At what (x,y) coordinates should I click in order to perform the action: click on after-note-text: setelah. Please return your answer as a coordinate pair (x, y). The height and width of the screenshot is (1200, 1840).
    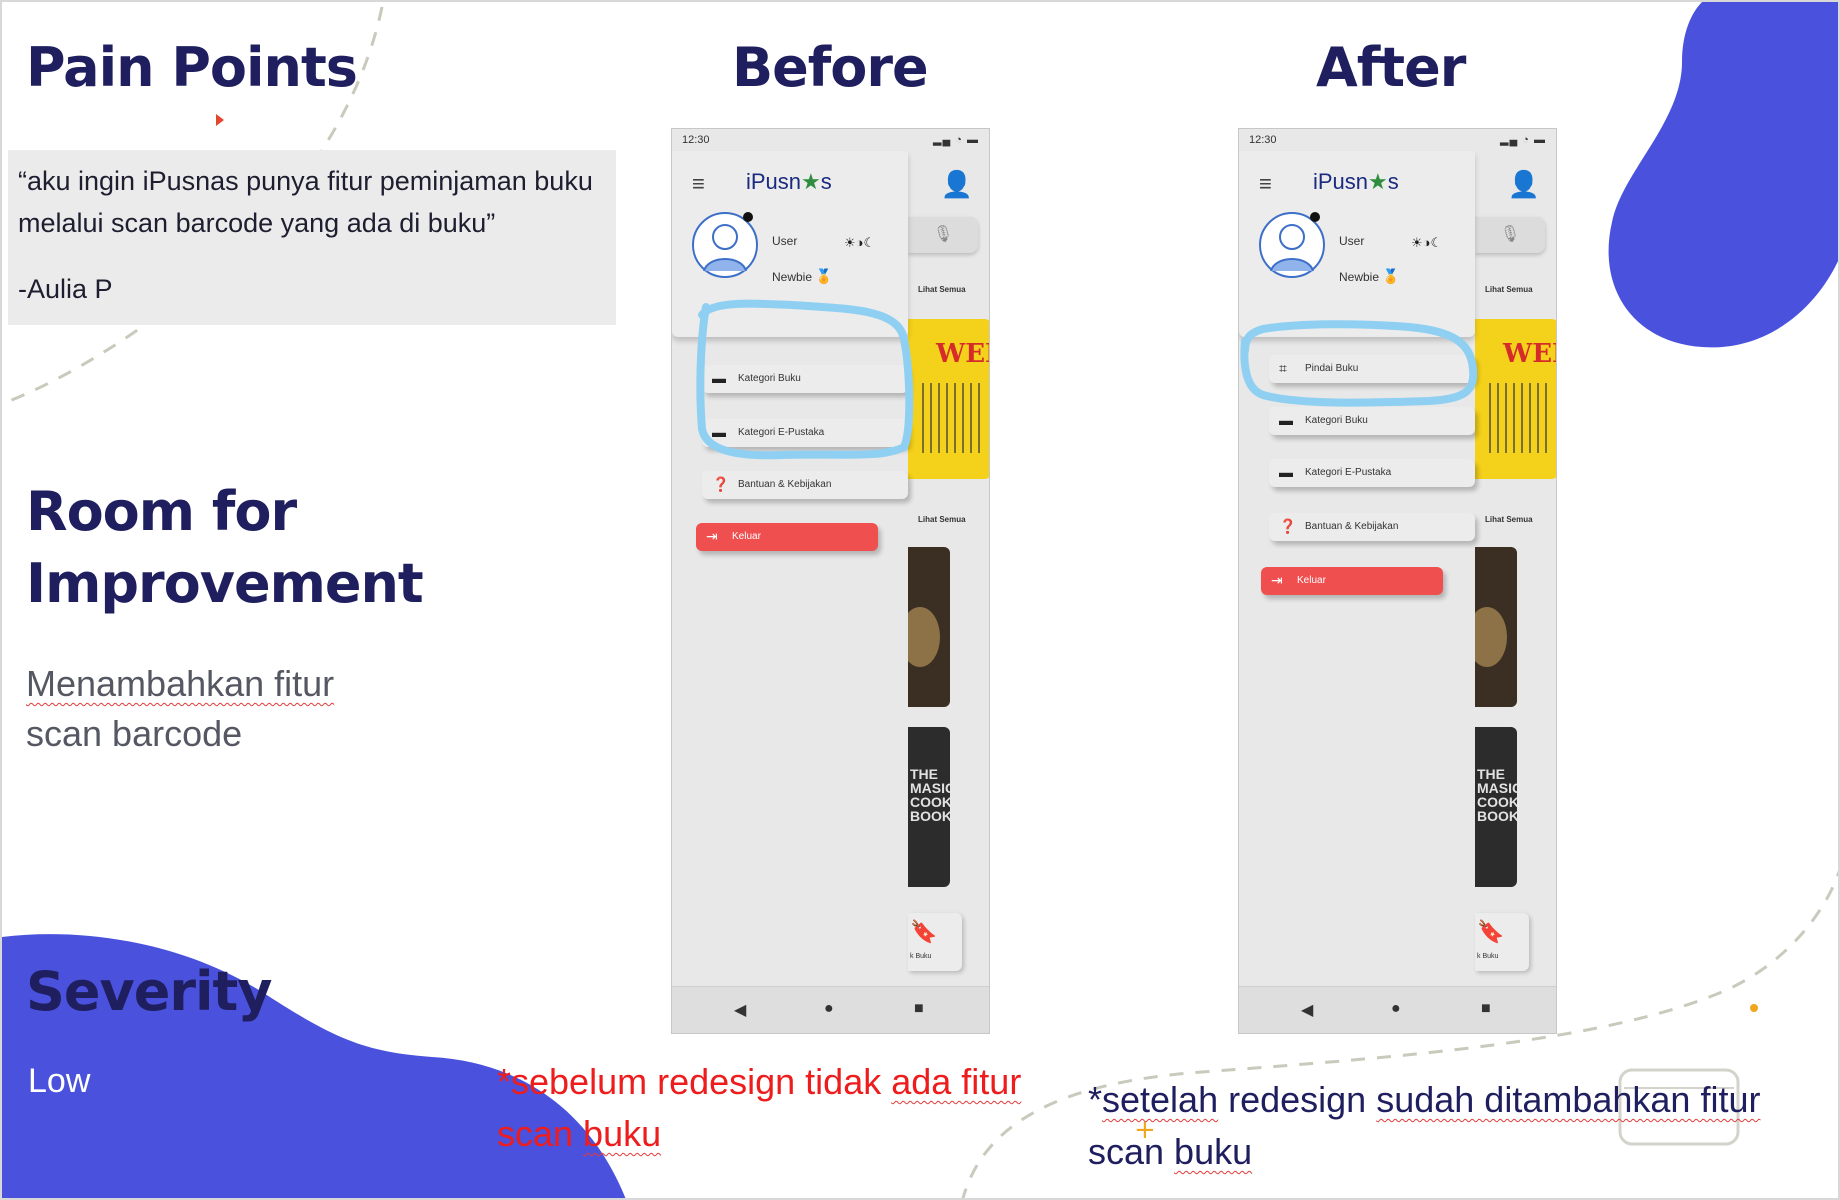
    Looking at the image, I should click on (1160, 1099).